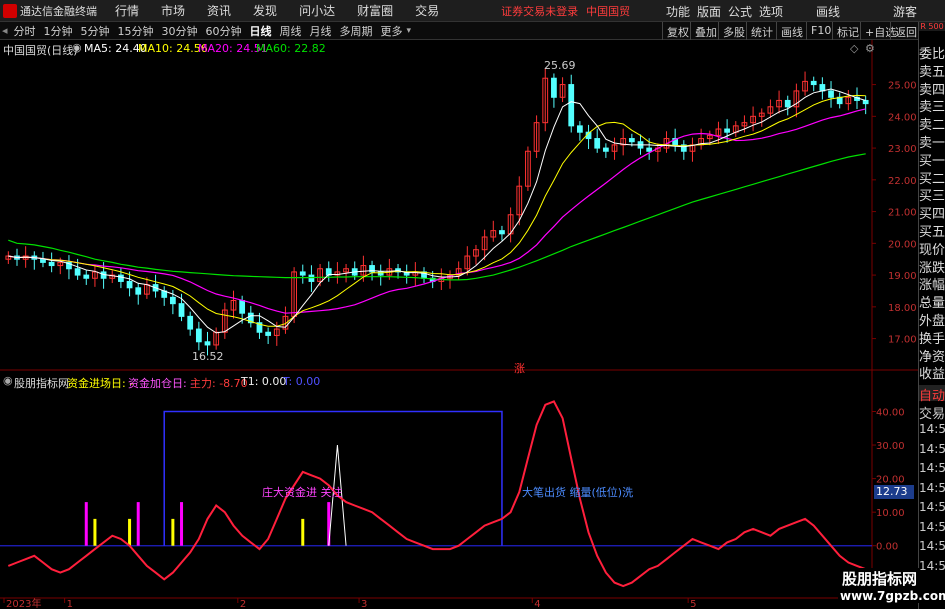  I want to click on menu-item-quotes: 行情, so click(127, 10).